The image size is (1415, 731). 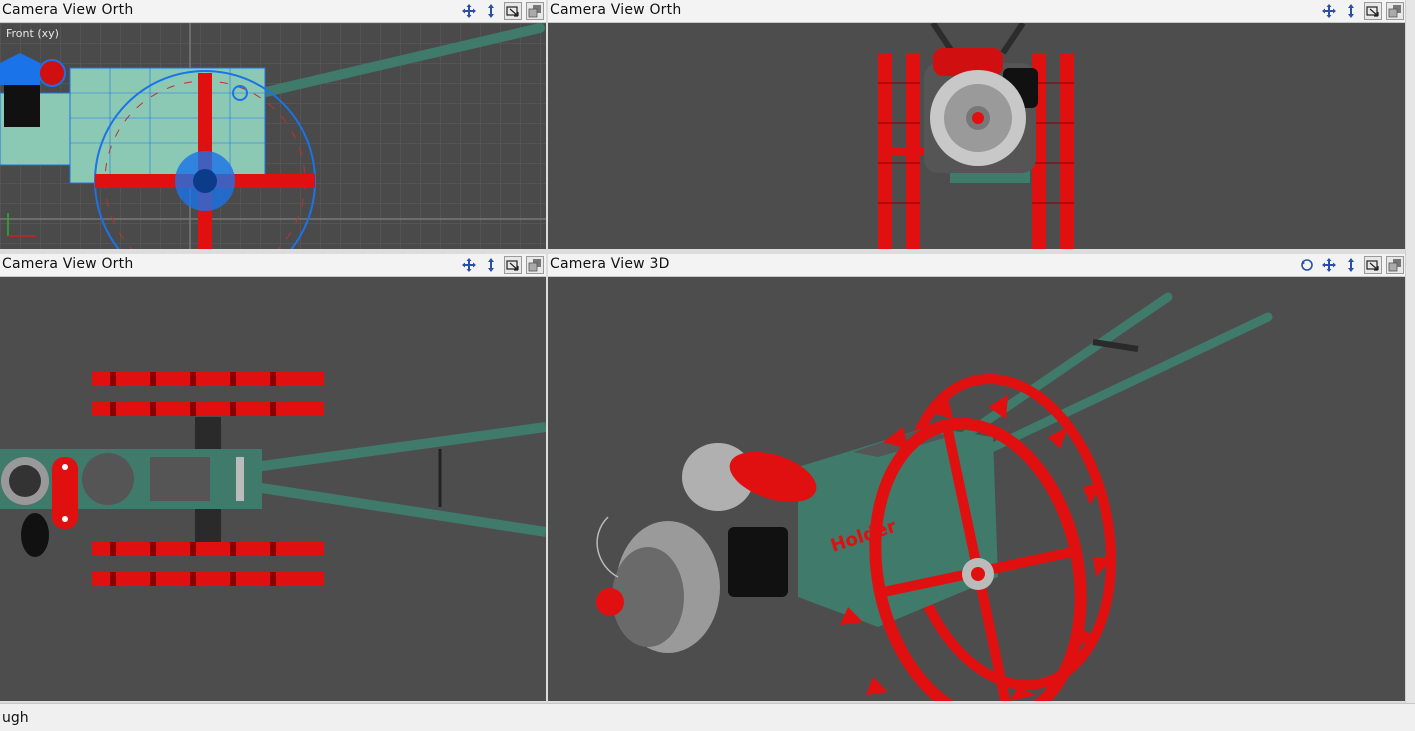 I want to click on orbit-icon, so click(x=1307, y=265).